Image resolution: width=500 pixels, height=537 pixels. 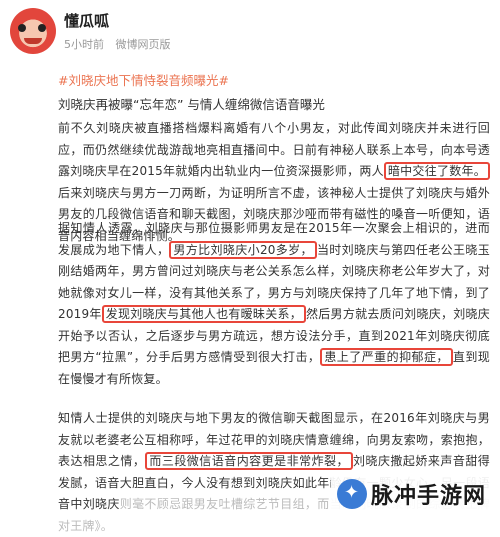 What do you see at coordinates (204, 314) in the screenshot?
I see `highlight-box: 发现刘晓庆与其他人也有暧昧关系，` at bounding box center [204, 314].